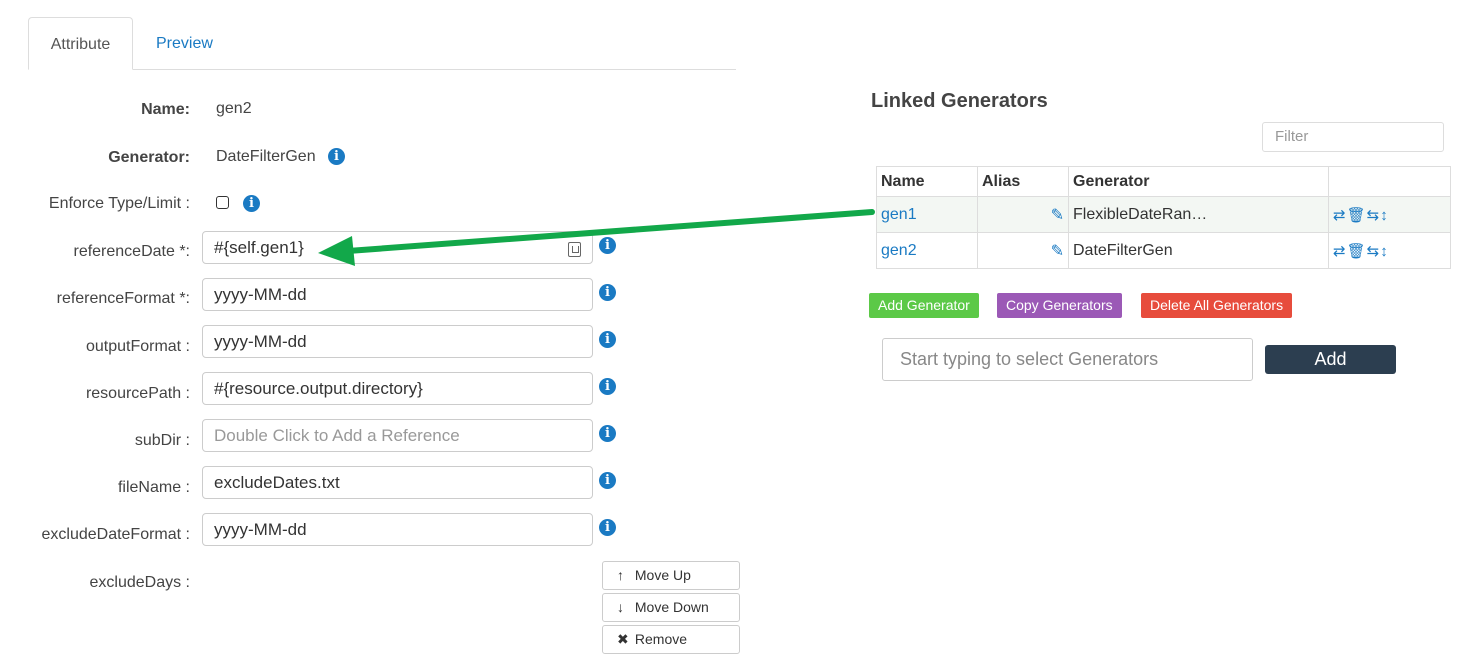 The height and width of the screenshot is (654, 1468). Describe the element at coordinates (596, 237) in the screenshot. I see `annotation-arrow` at that location.